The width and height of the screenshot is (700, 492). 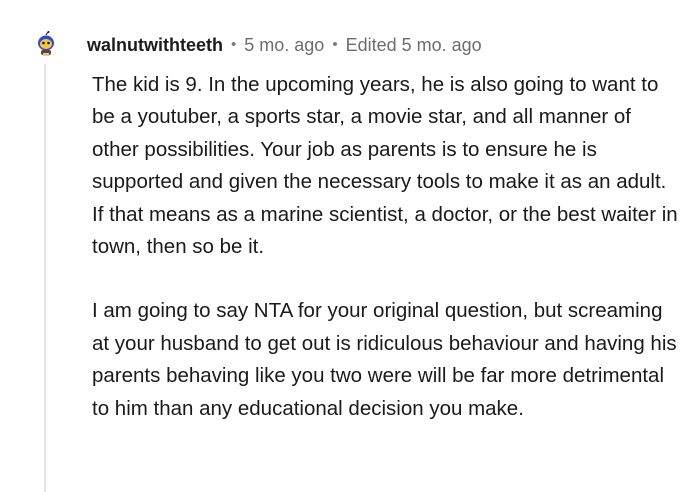 What do you see at coordinates (46, 44) in the screenshot?
I see `user-avatar-icon` at bounding box center [46, 44].